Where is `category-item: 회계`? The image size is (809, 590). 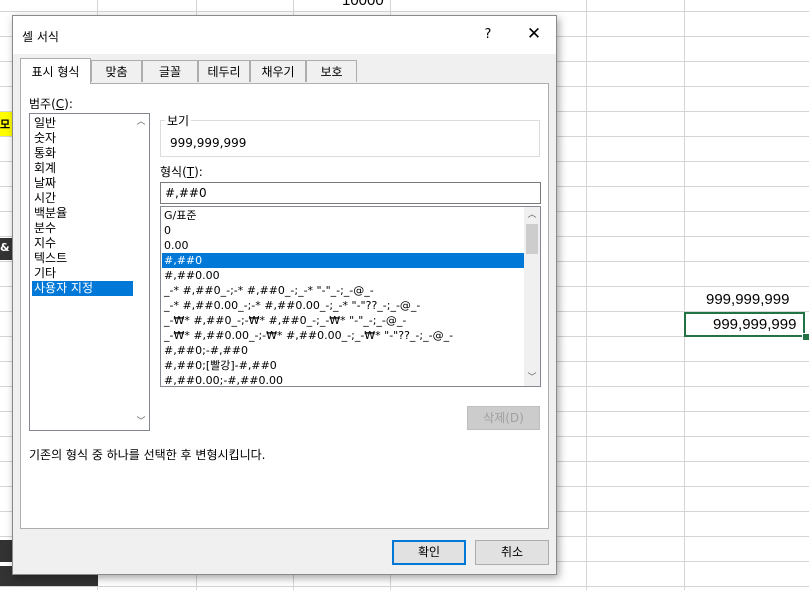
category-item: 회계 is located at coordinates (83, 168).